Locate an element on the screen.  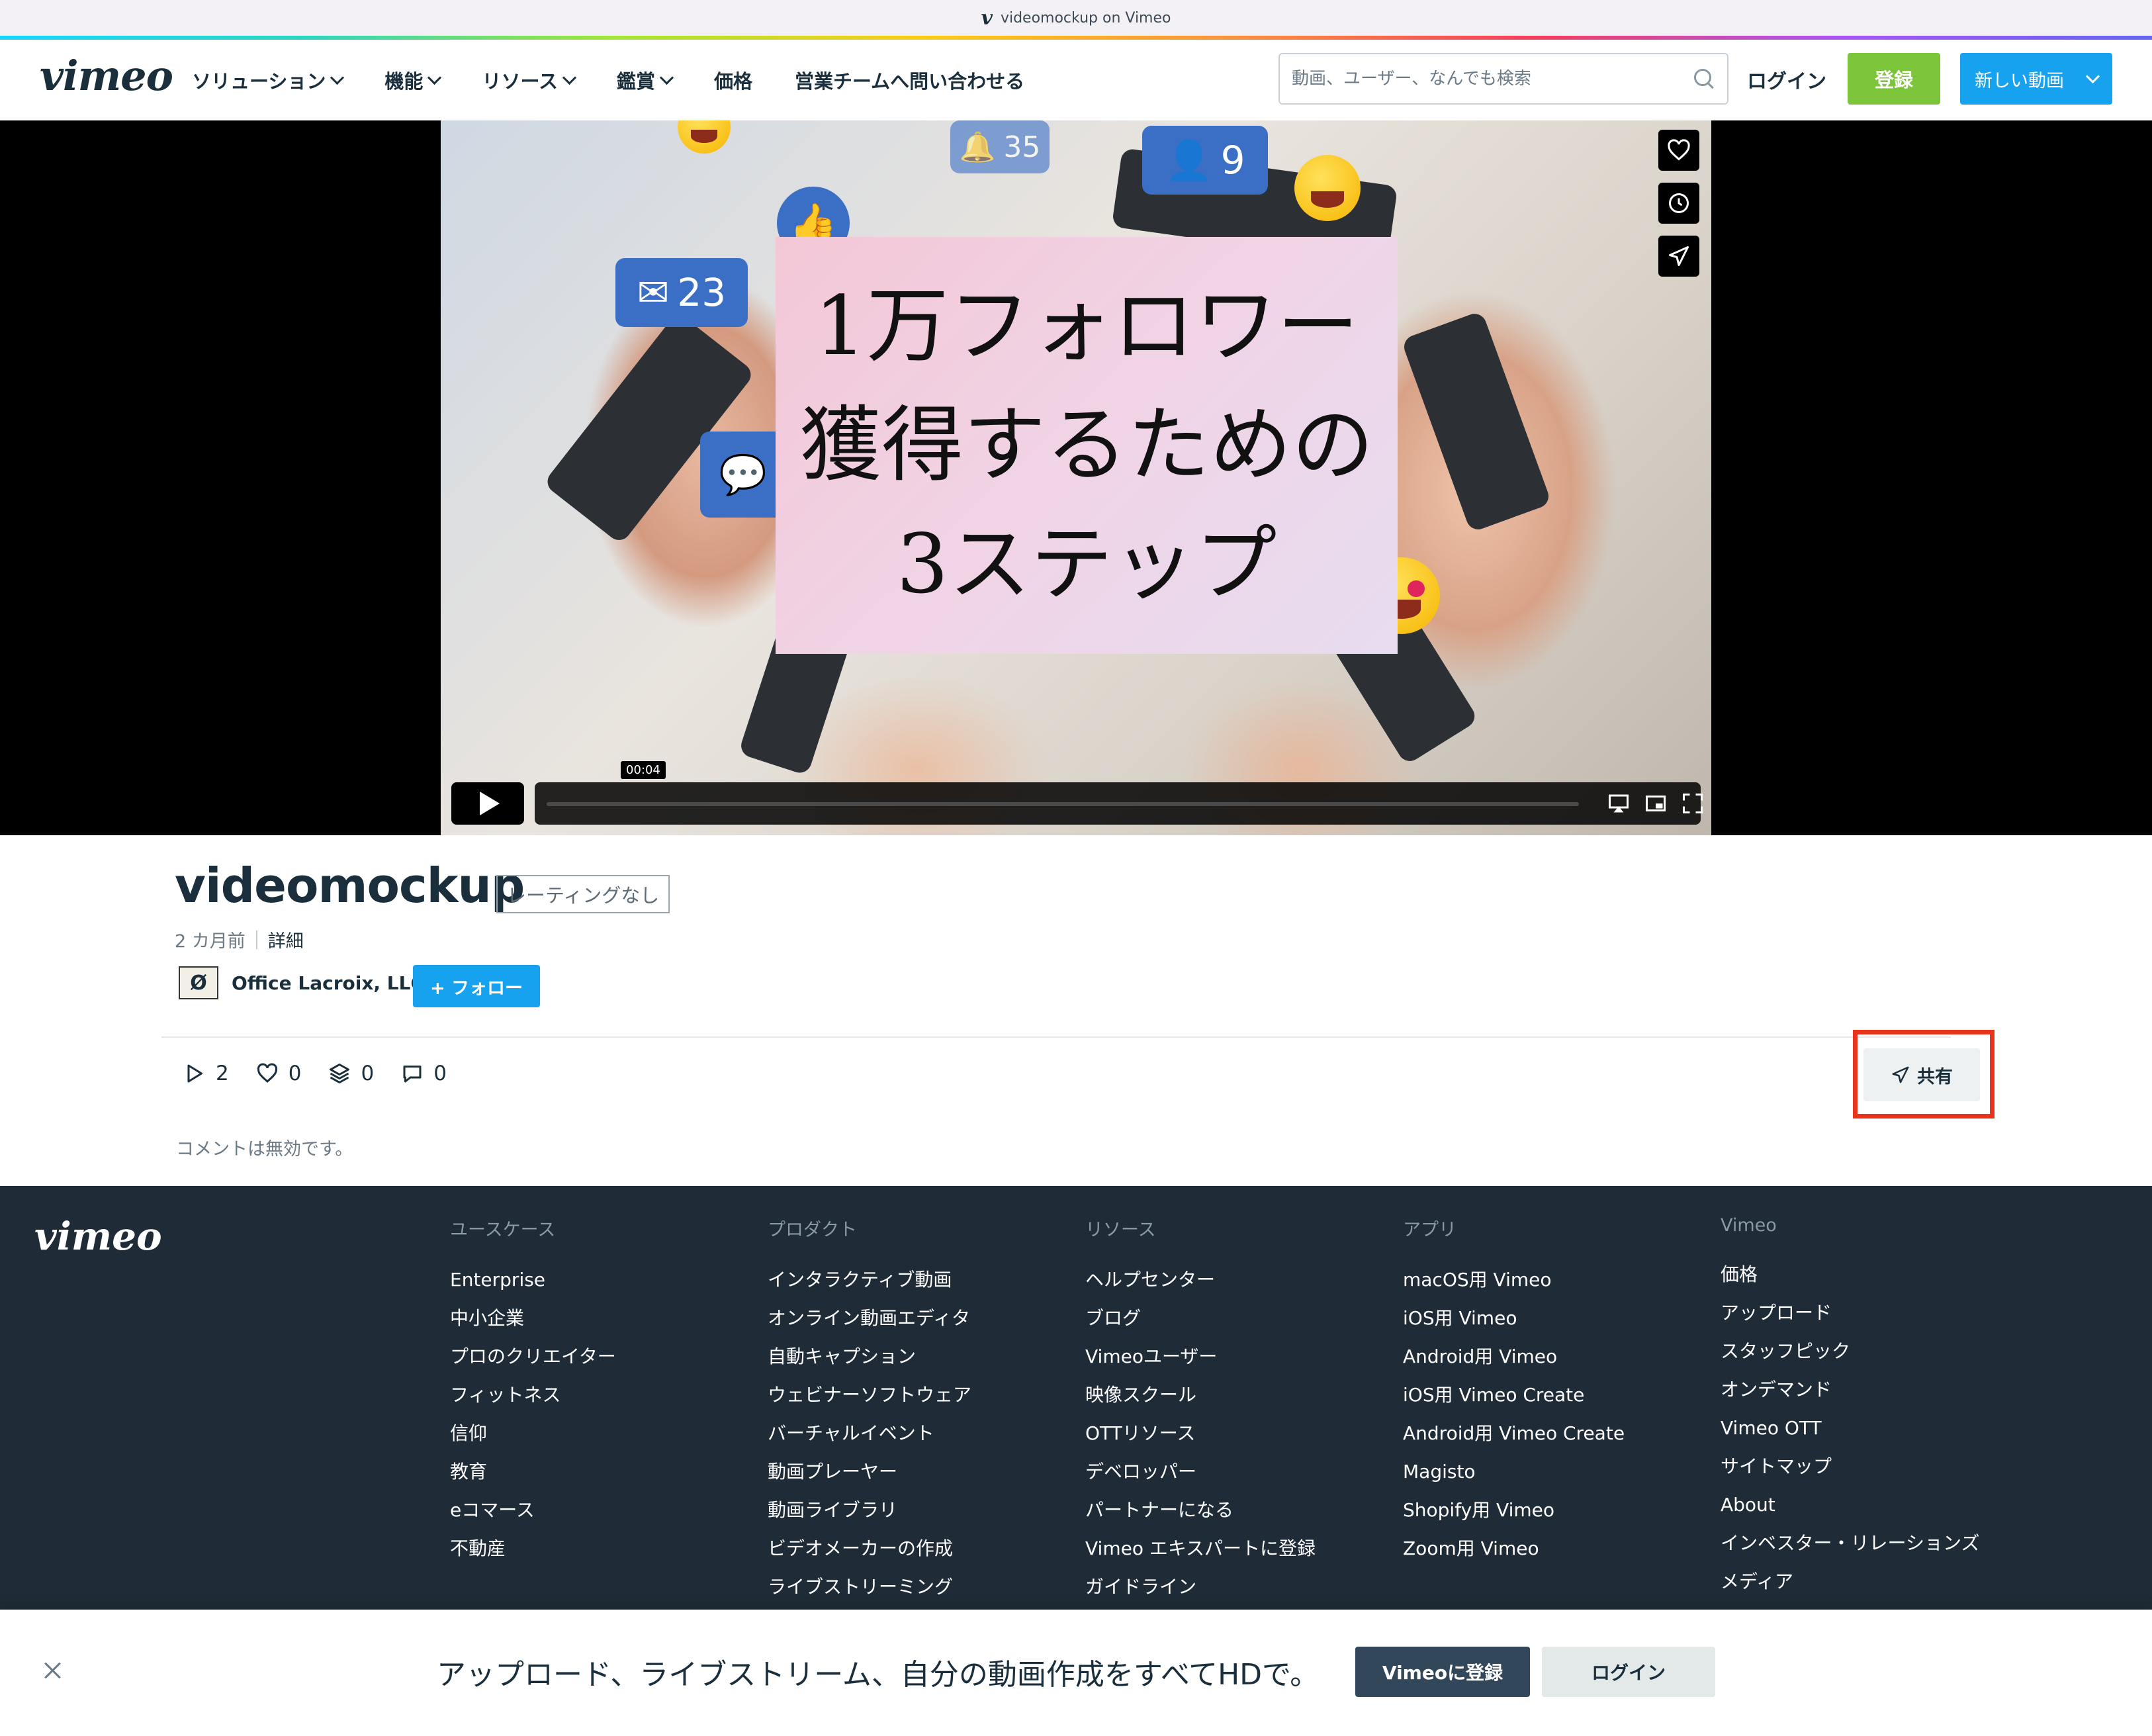
footer-link: 価格 is located at coordinates (1850, 1275).